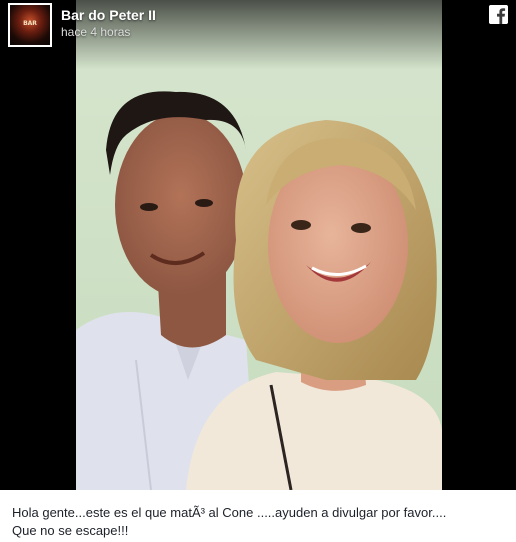  What do you see at coordinates (498, 14) in the screenshot?
I see `facebook-icon` at bounding box center [498, 14].